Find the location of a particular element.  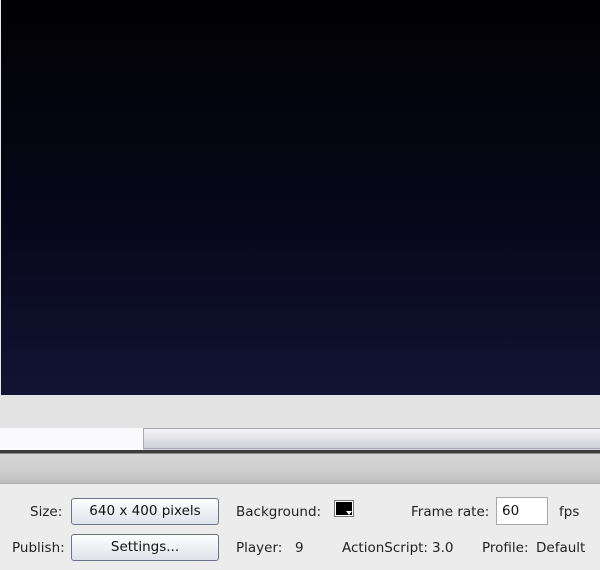

publish-label: Publish: is located at coordinates (38, 548).